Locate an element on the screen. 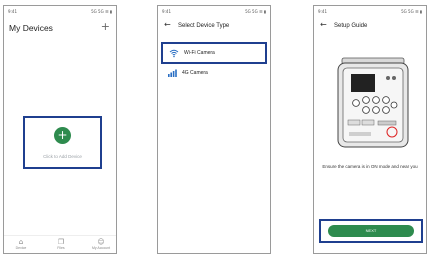 This screenshot has width=430, height=256. next-button: NEXT is located at coordinates (371, 231).